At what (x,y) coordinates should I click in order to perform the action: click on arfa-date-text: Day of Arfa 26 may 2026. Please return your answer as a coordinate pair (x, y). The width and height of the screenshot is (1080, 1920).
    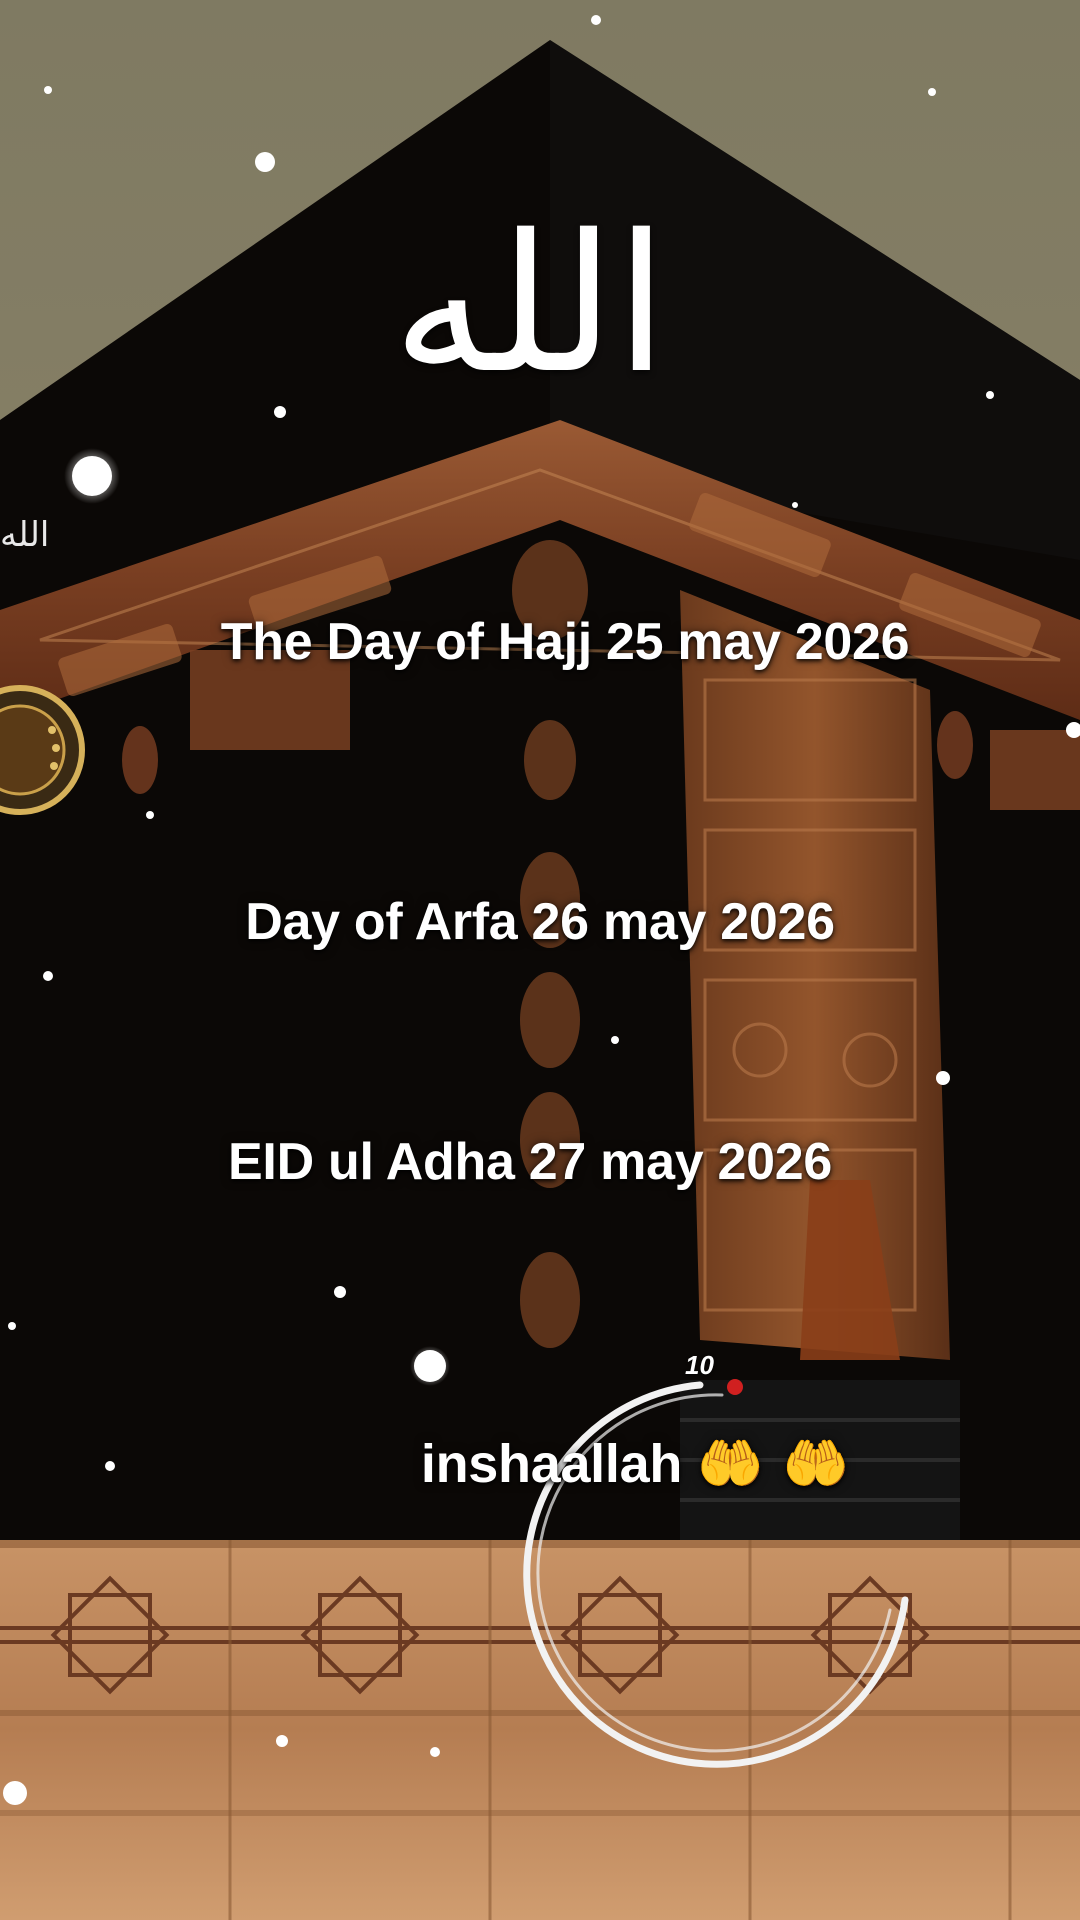
    Looking at the image, I should click on (540, 922).